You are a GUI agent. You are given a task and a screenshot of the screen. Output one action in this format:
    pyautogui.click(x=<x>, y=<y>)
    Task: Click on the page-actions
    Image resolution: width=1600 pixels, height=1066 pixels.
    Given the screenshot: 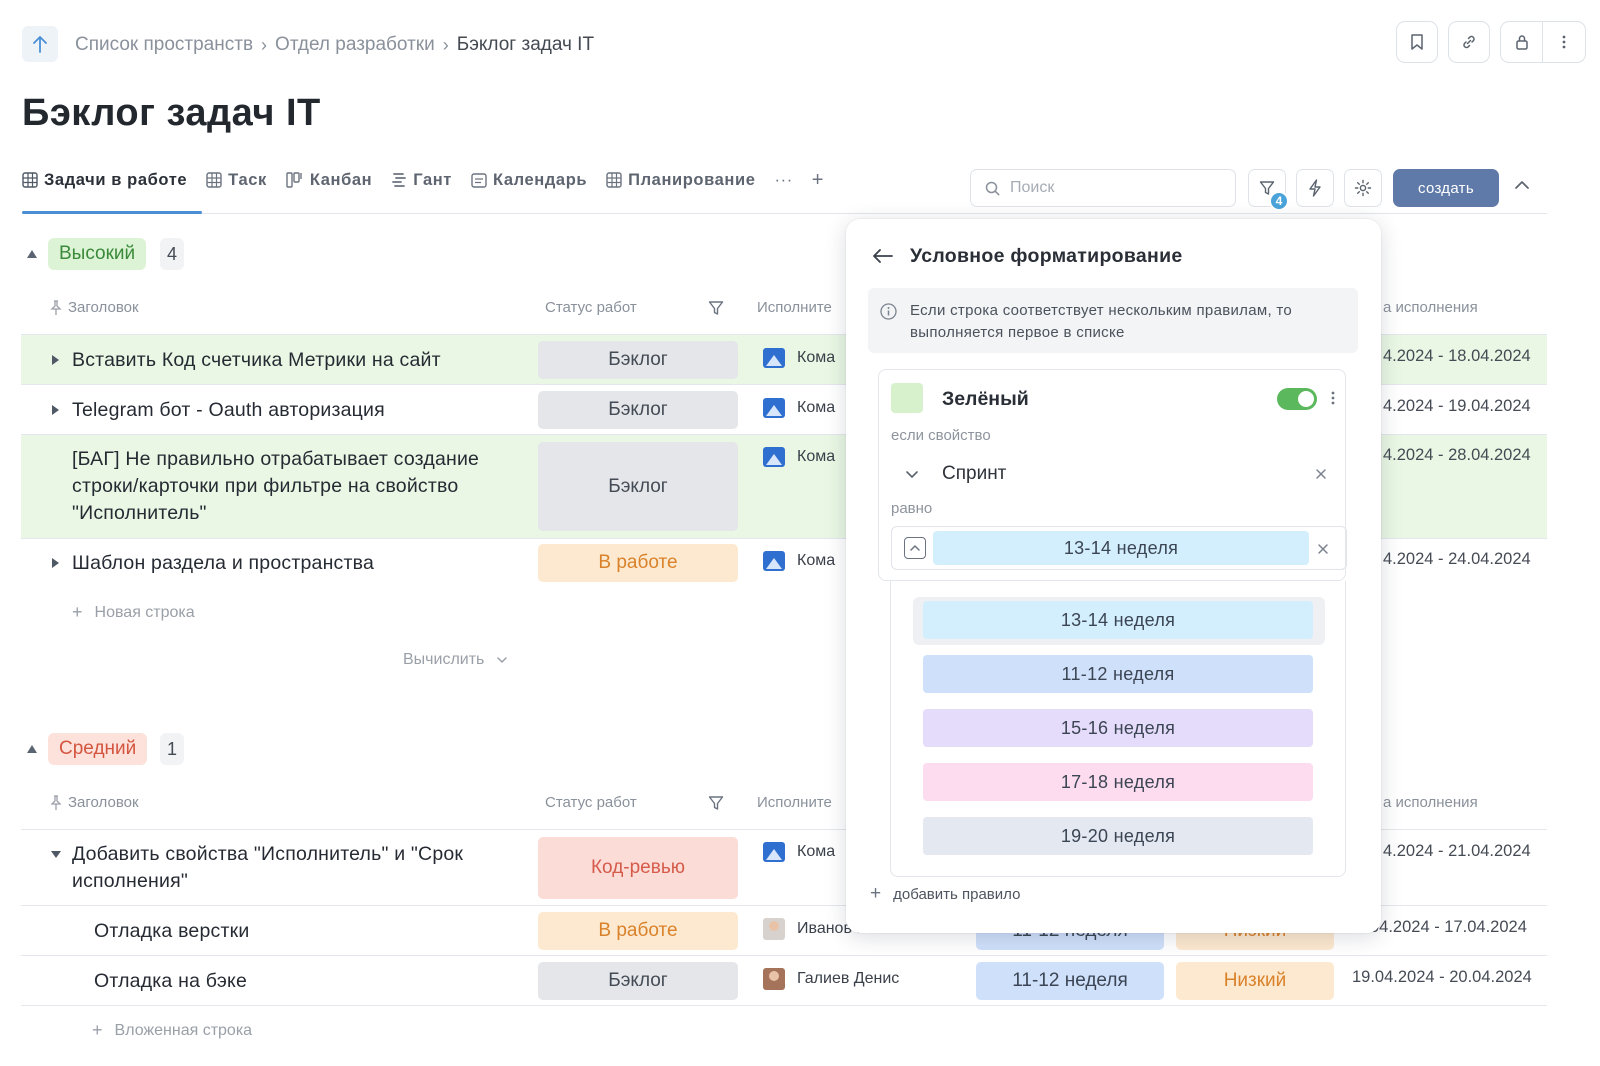 What is the action you would take?
    pyautogui.click(x=1491, y=42)
    